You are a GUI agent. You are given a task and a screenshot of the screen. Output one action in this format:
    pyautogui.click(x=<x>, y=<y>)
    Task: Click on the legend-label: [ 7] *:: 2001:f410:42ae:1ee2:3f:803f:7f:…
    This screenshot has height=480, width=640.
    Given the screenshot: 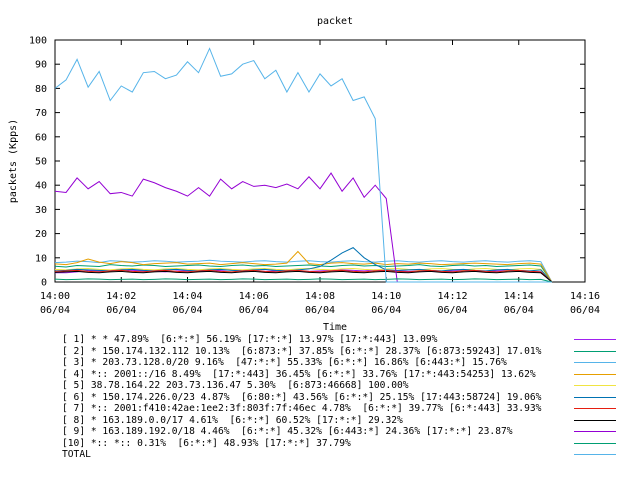 What is the action you would take?
    pyautogui.click(x=302, y=408)
    